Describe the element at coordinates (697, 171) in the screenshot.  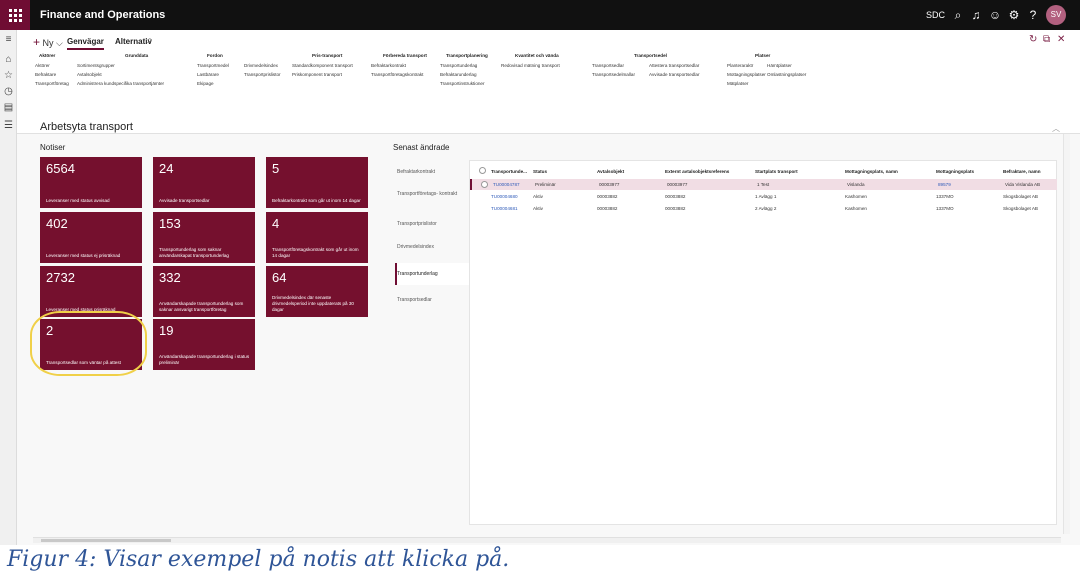
I see `column-header: Externt avtalsobjektsreferens` at that location.